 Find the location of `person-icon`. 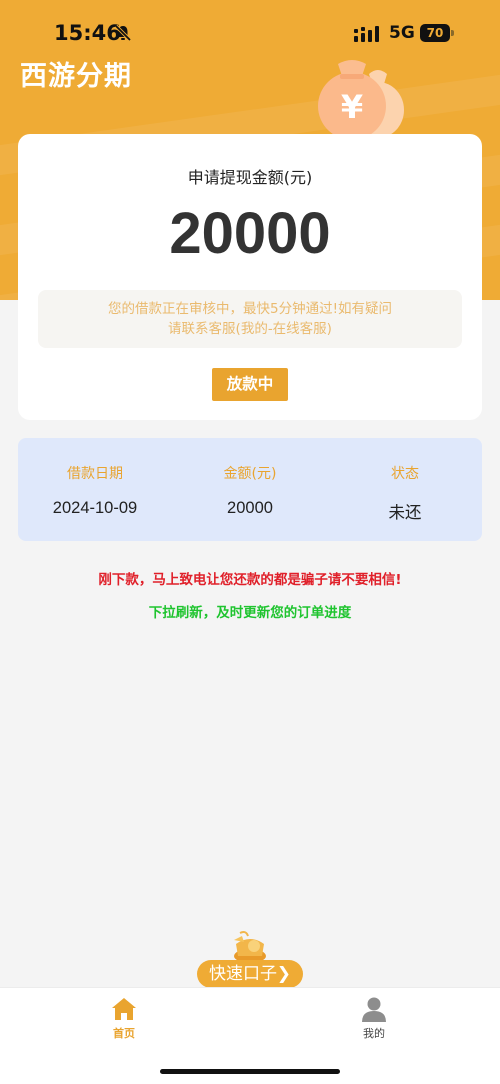

person-icon is located at coordinates (374, 1009).